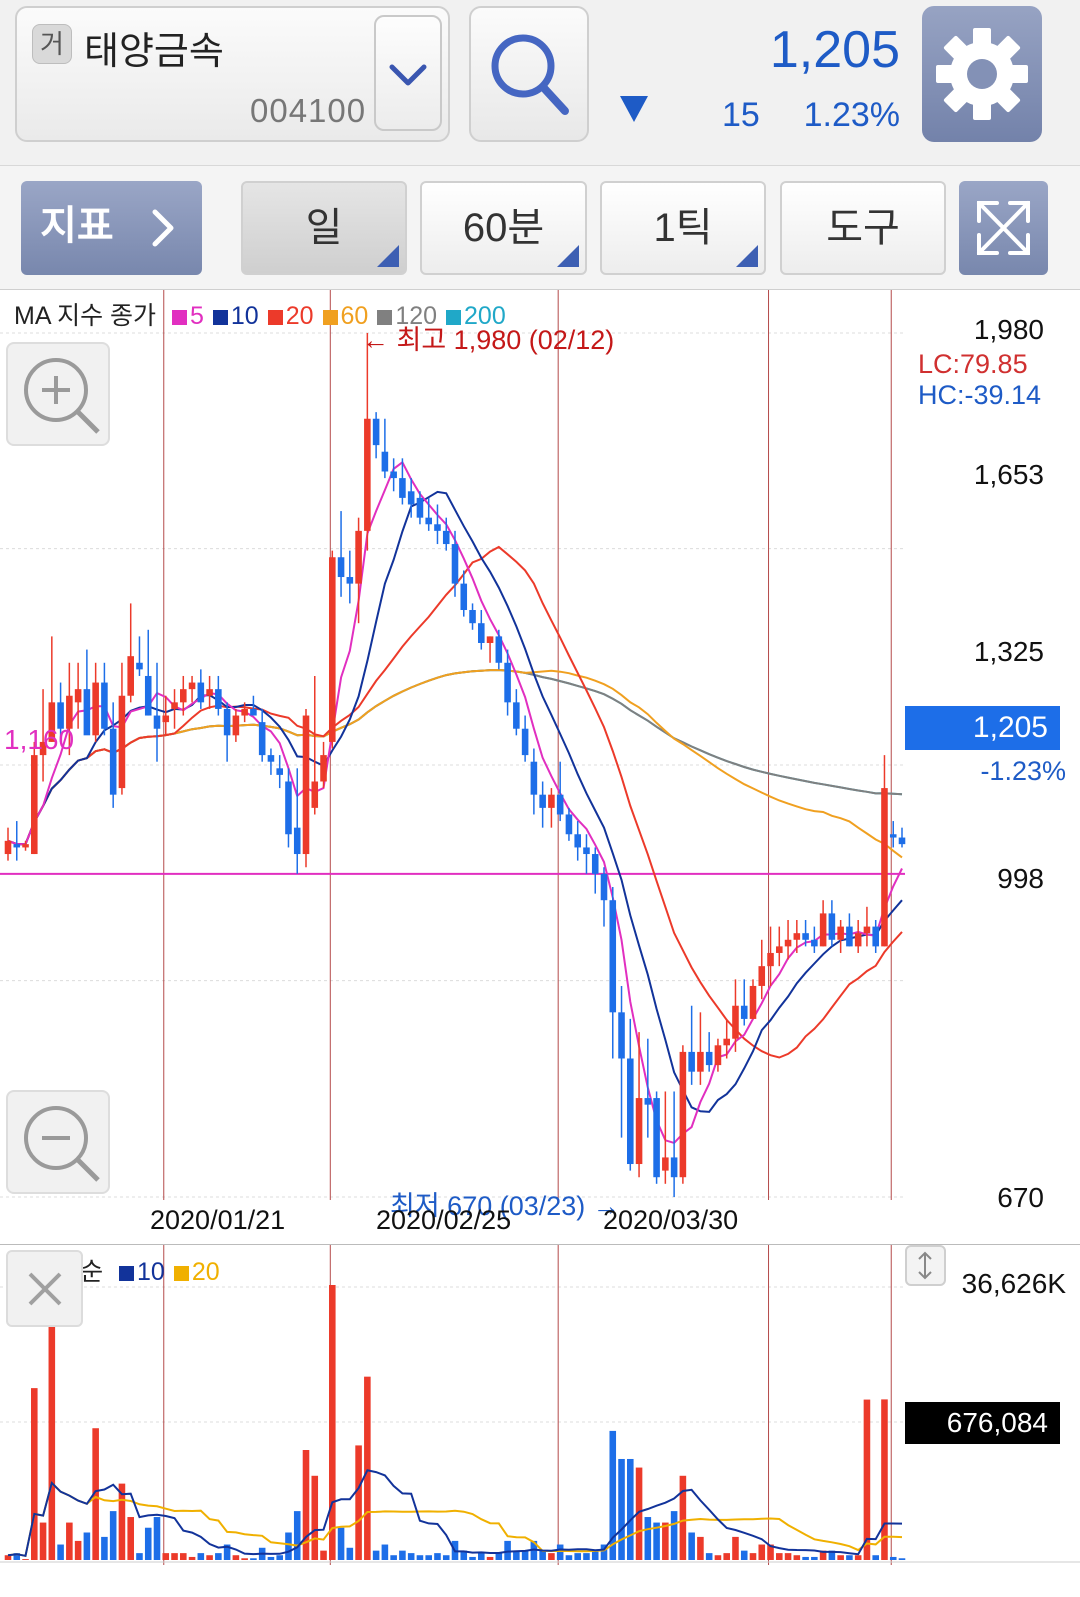 This screenshot has width=1080, height=1597. What do you see at coordinates (408, 73) in the screenshot?
I see `stock-dropdown-button` at bounding box center [408, 73].